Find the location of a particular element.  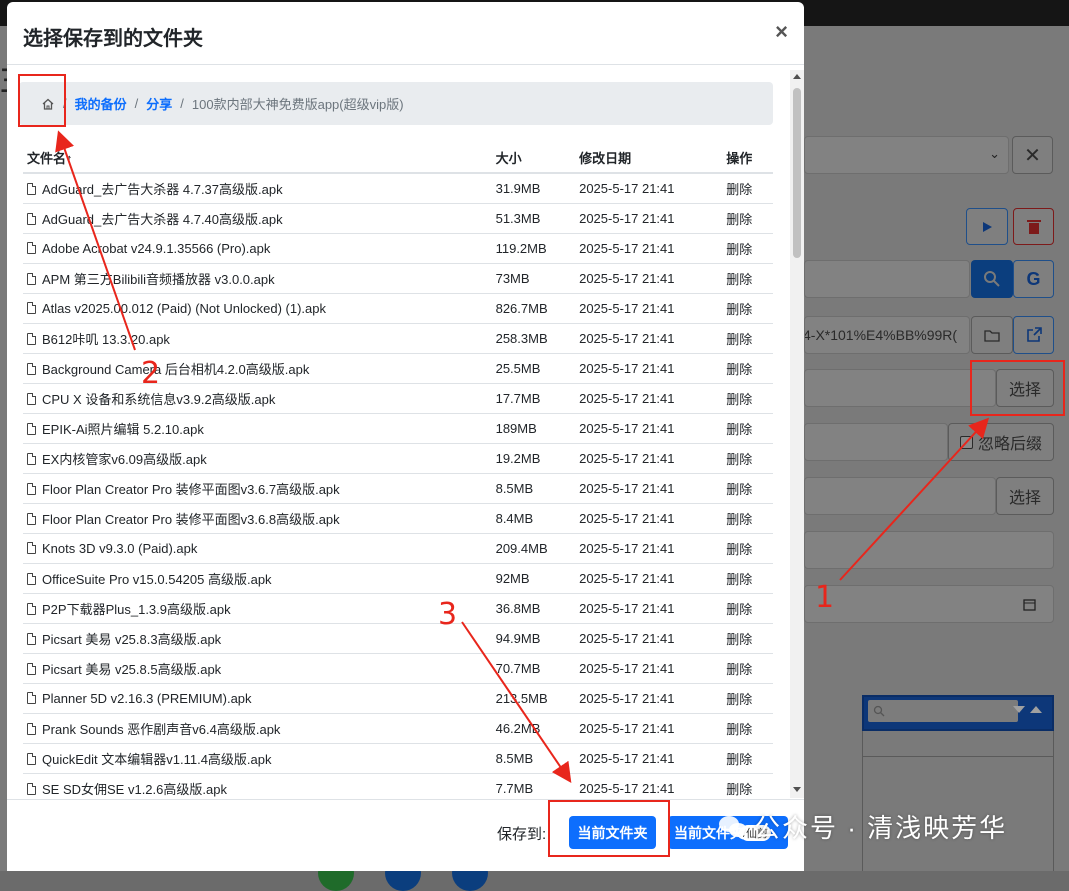

watermark: 公众号 · 清浅映芳华 is located at coordinates (862, 826).